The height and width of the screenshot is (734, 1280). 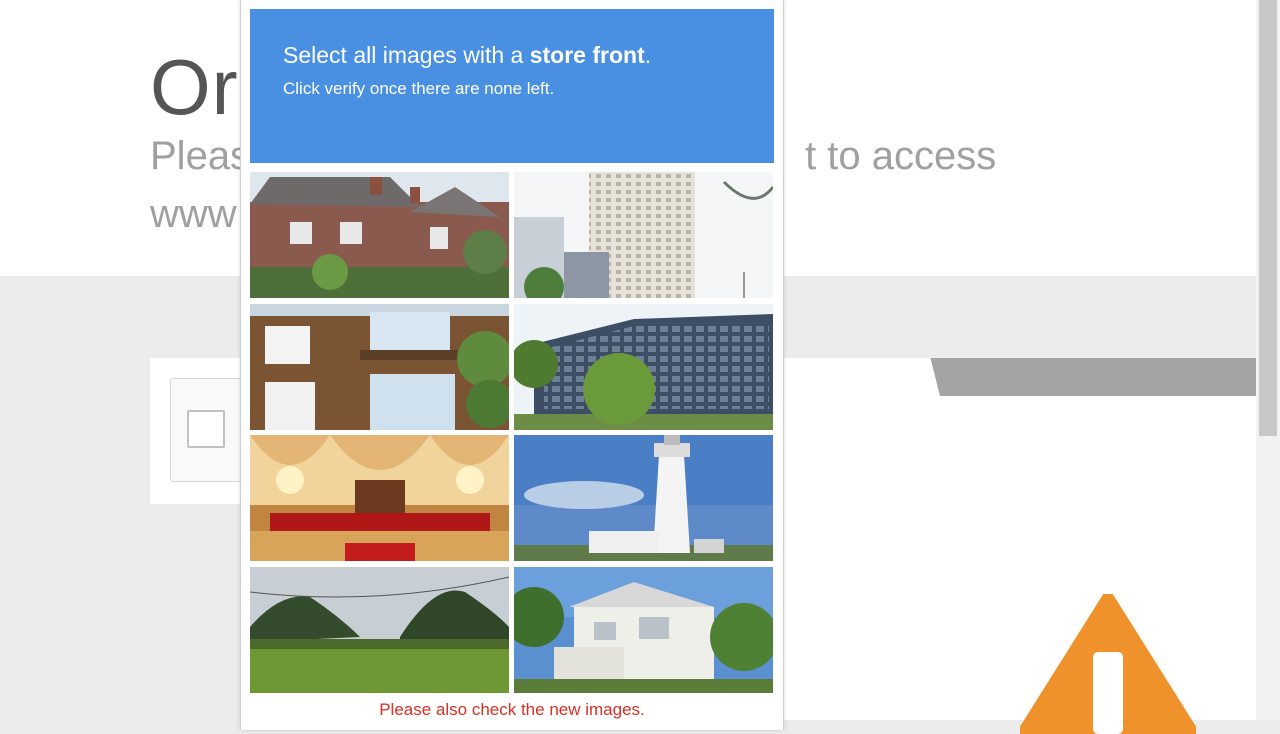 What do you see at coordinates (901, 156) in the screenshot?
I see `page-subtitle-right: t to access` at bounding box center [901, 156].